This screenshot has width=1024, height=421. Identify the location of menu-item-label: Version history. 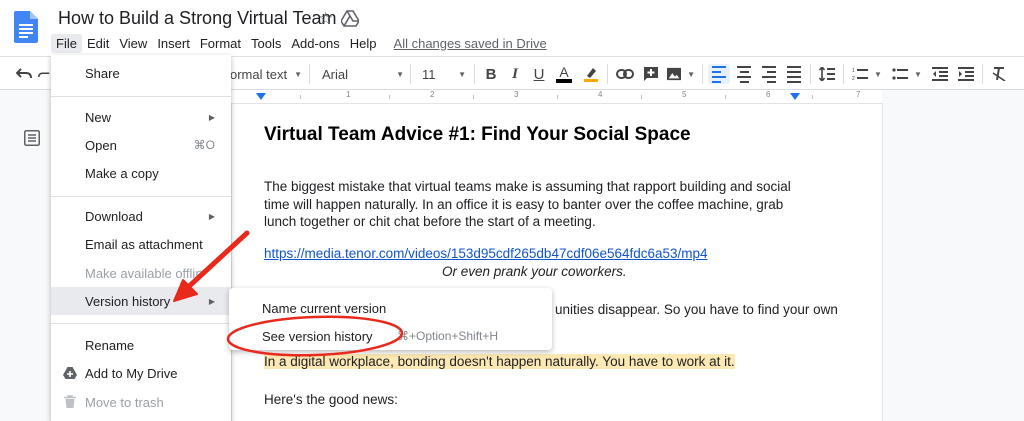
(128, 301).